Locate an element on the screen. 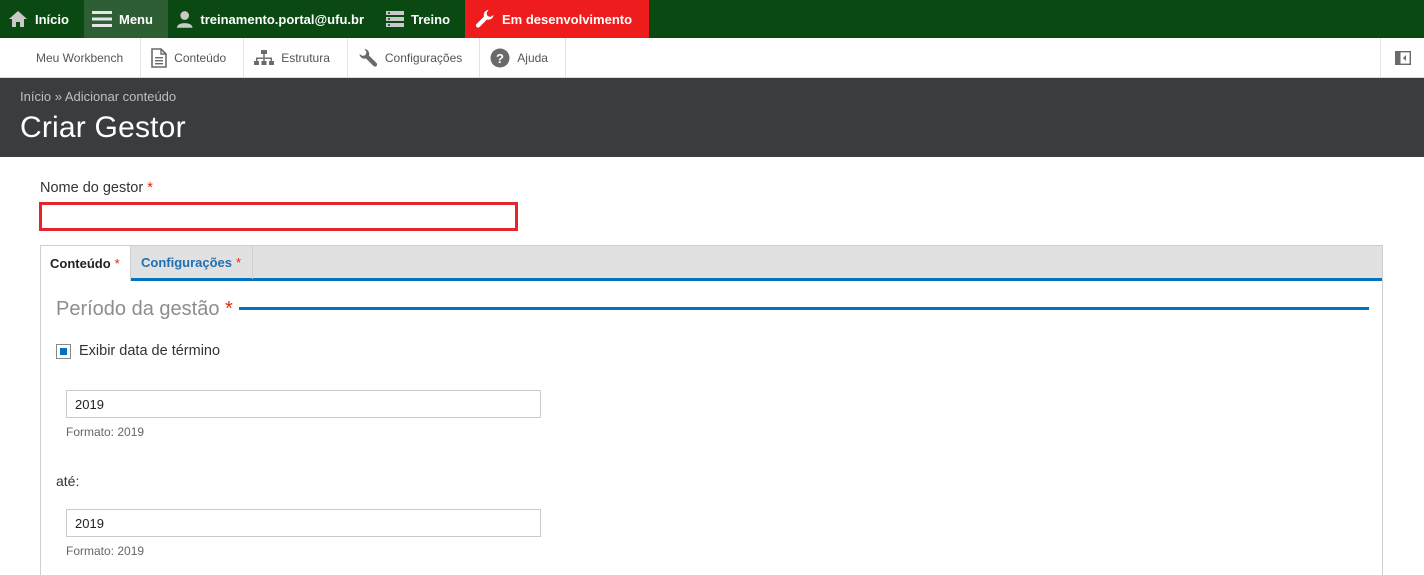 This screenshot has width=1424, height=575. tray-orientation-toggle is located at coordinates (1402, 57).